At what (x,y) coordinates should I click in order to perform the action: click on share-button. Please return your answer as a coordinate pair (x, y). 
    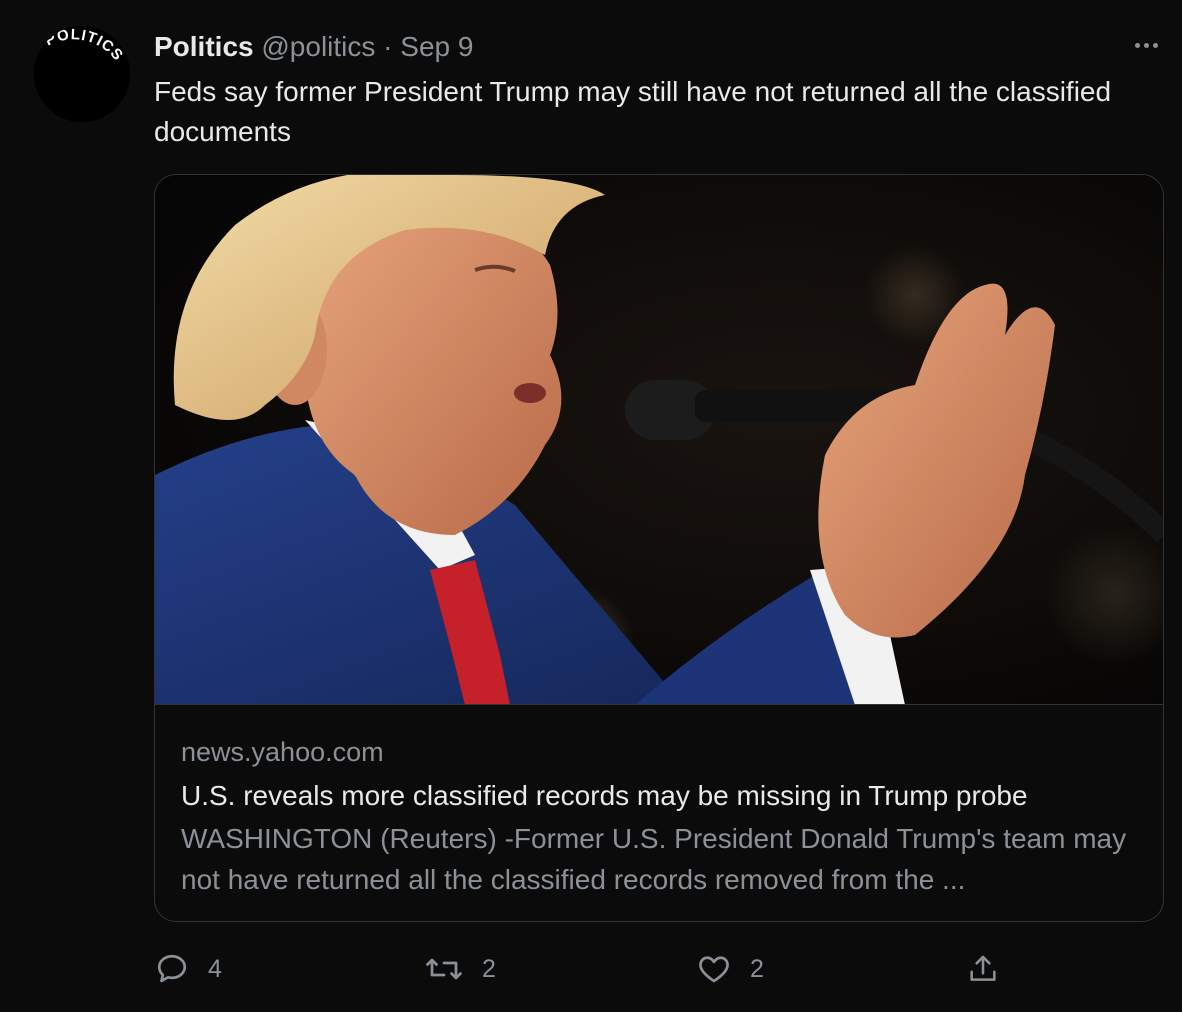
    Looking at the image, I should click on (983, 969).